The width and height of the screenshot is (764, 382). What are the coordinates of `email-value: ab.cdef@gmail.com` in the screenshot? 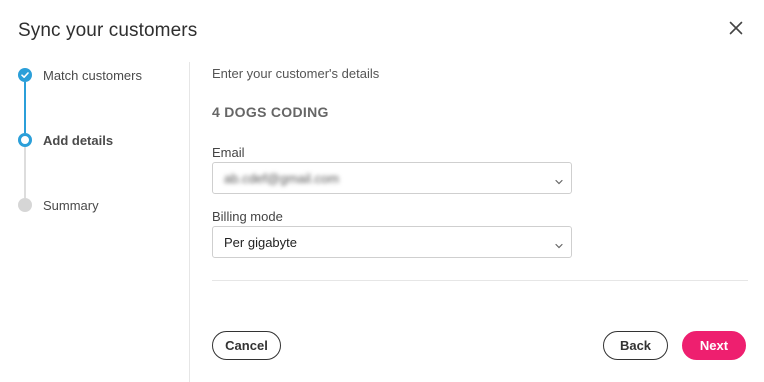 It's located at (282, 178).